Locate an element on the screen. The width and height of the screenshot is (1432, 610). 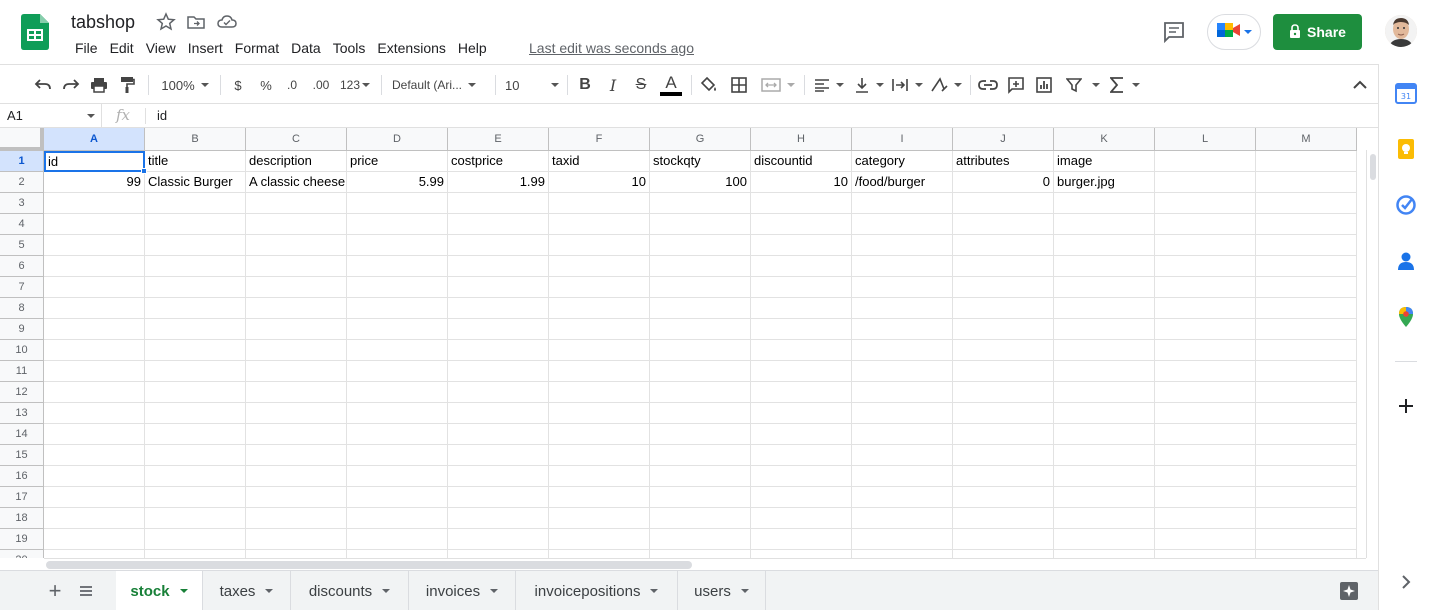
text-rotation-icon is located at coordinates (946, 85).